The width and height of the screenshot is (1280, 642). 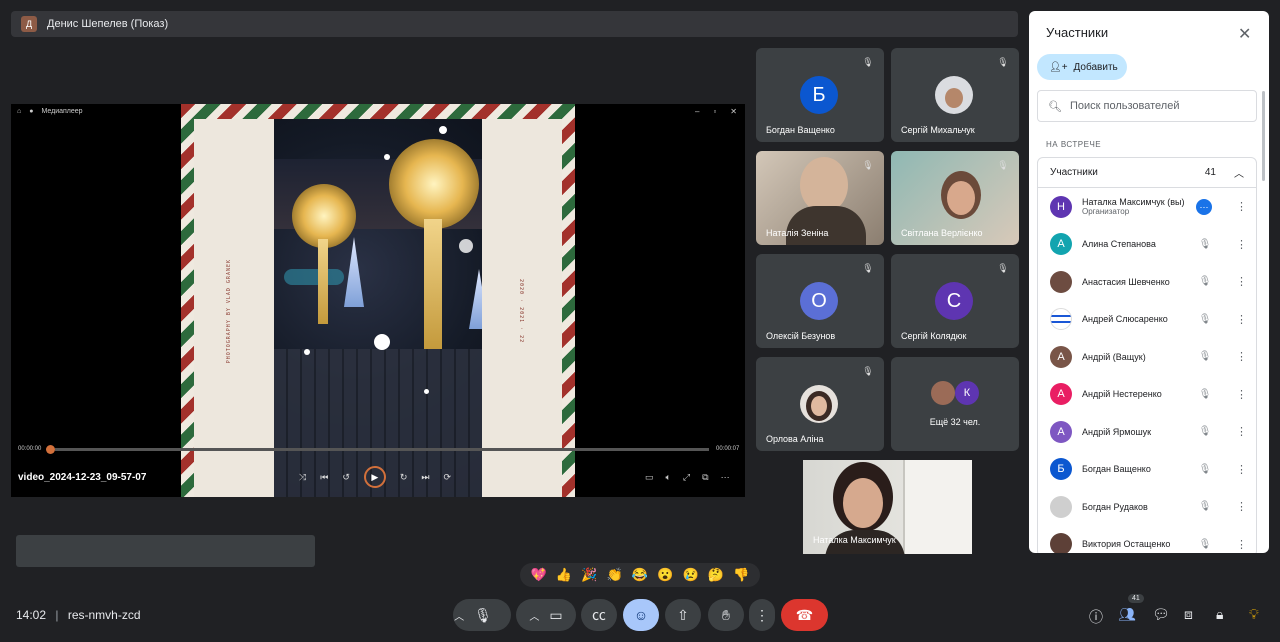 I want to click on reaction-thumbs-up: 👍, so click(x=564, y=575).